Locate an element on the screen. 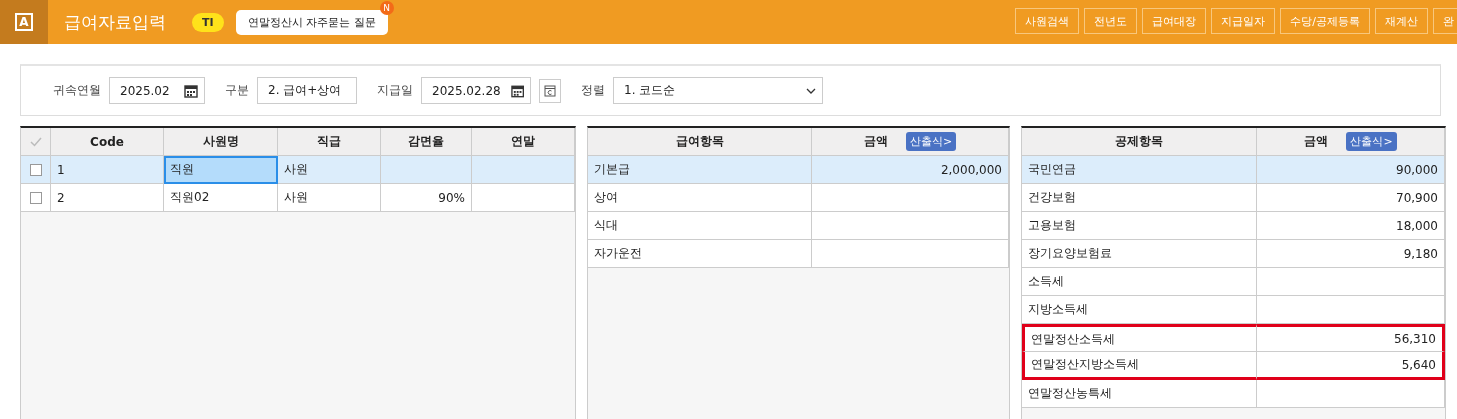  column-header: 감면율 is located at coordinates (426, 142).